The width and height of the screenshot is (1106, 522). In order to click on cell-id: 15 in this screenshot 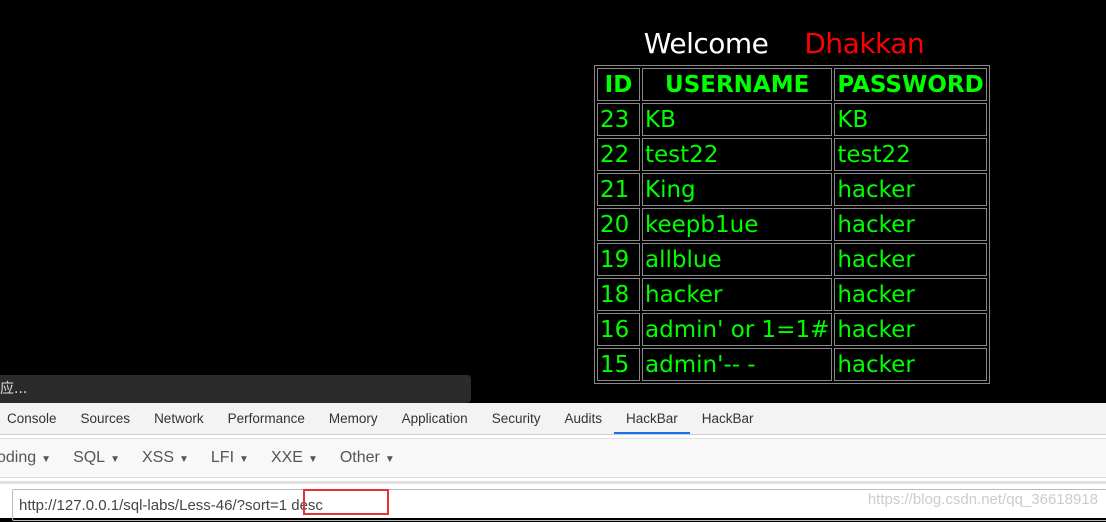, I will do `click(618, 364)`.